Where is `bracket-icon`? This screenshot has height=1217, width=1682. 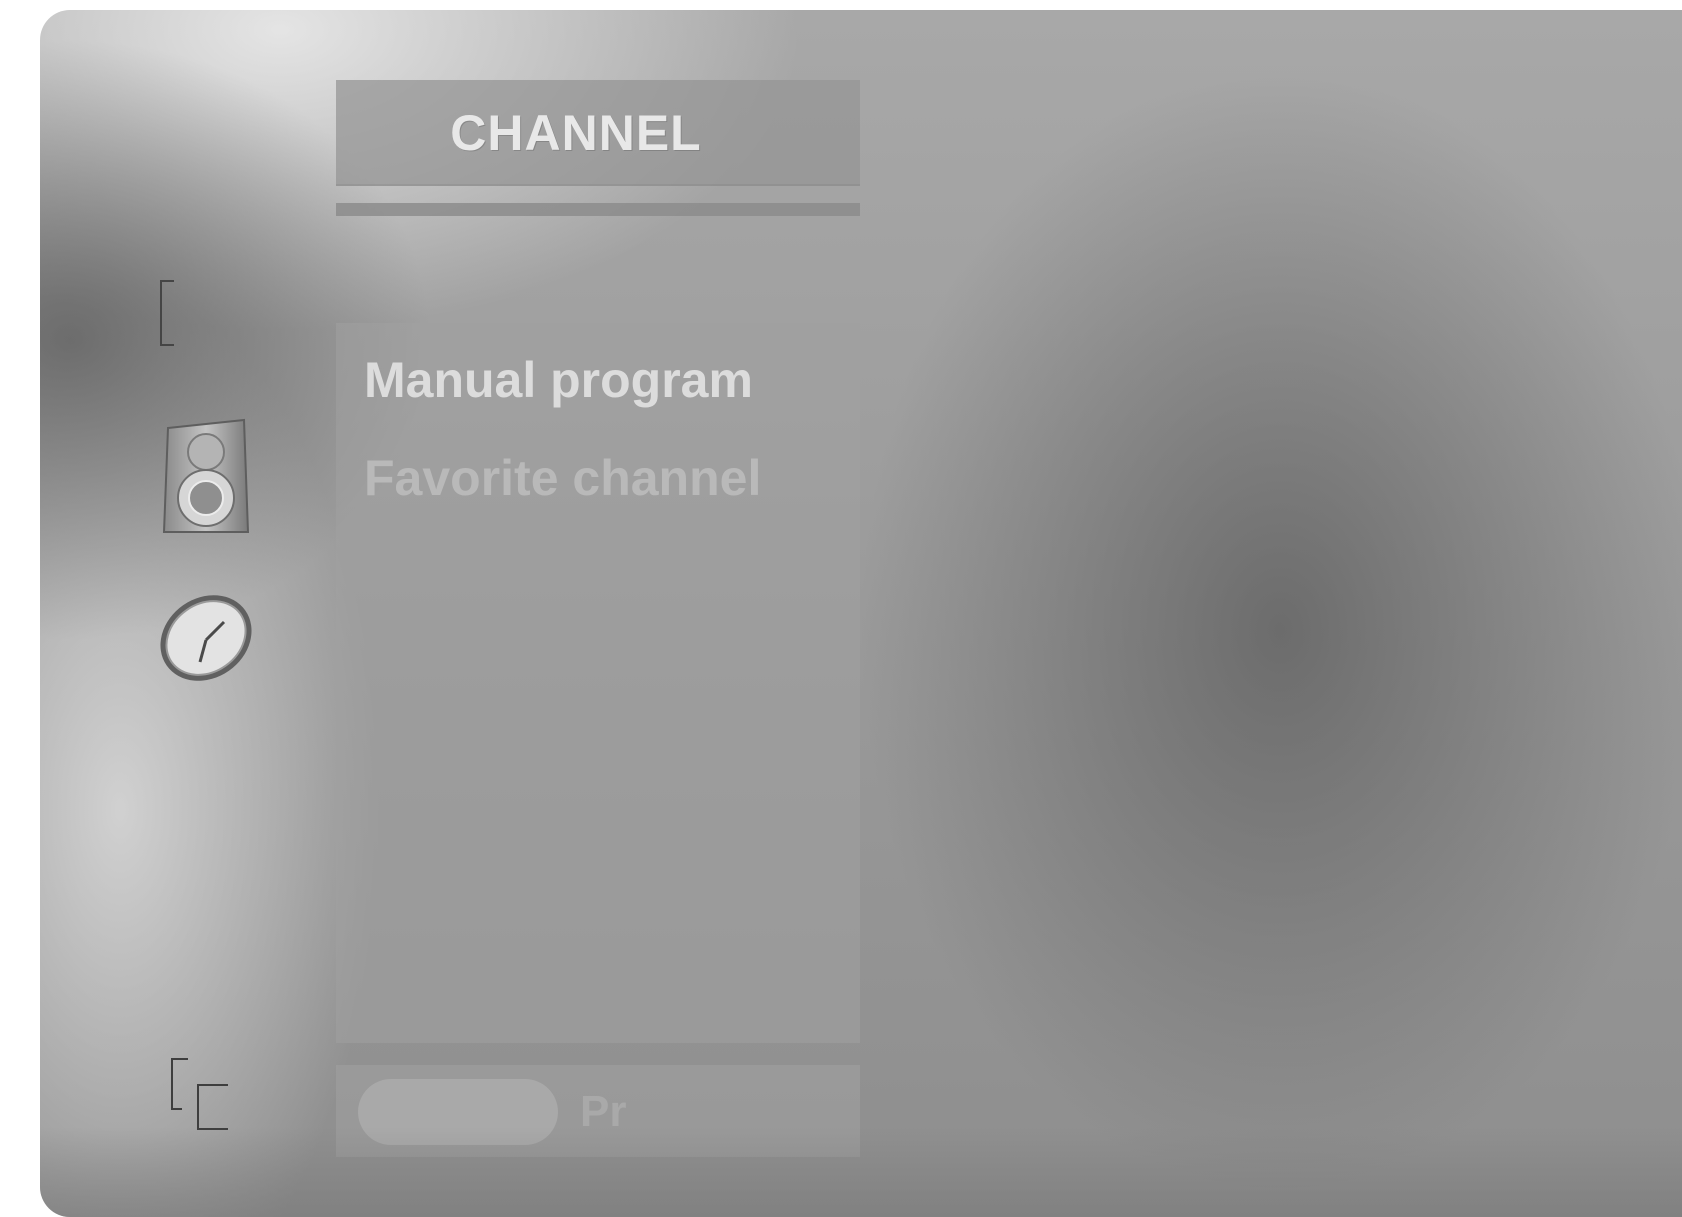
bracket-icon is located at coordinates (167, 313).